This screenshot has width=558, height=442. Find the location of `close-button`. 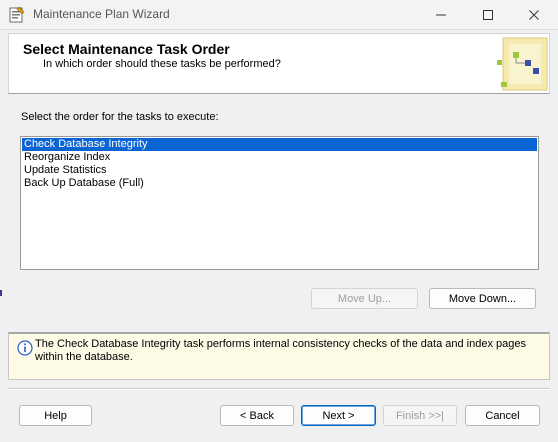

close-button is located at coordinates (534, 15).